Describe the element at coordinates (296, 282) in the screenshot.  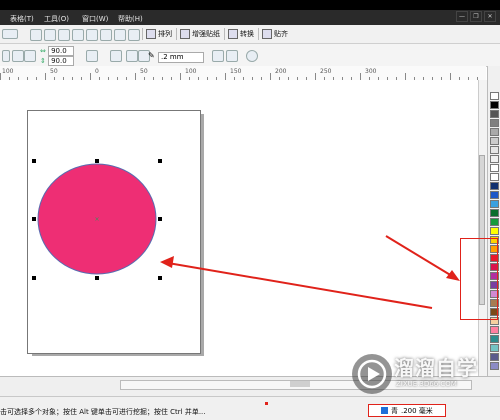
I see `annotation-arrow-to-shape` at that location.